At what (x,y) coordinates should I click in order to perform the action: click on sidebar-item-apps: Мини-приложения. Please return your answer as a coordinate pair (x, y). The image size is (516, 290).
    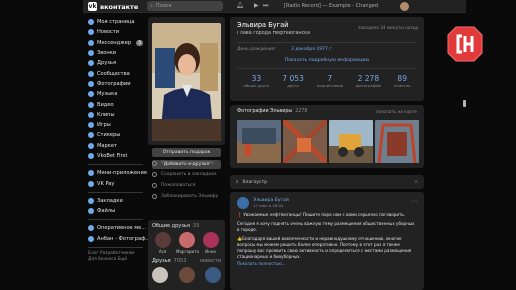
    Looking at the image, I should click on (117, 173).